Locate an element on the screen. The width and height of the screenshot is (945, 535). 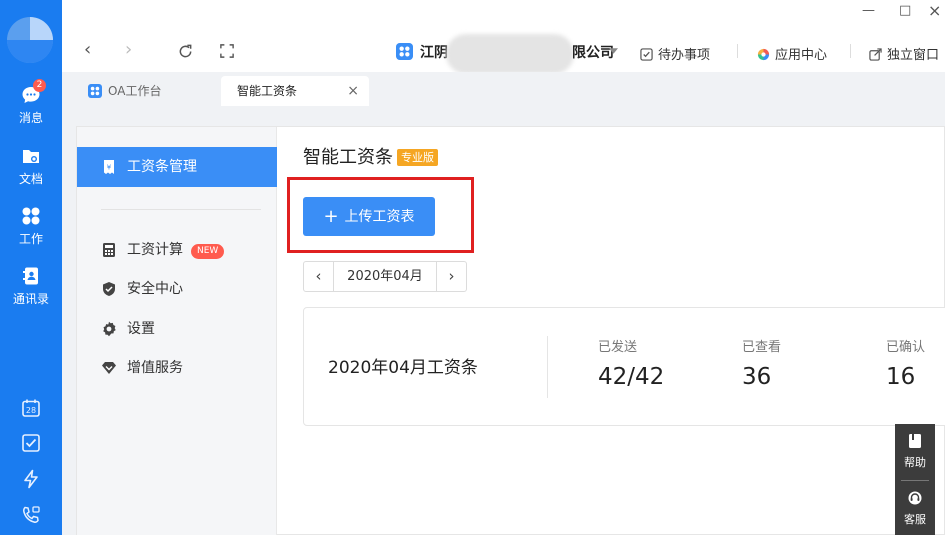
todo-icon is located at coordinates (646, 54).